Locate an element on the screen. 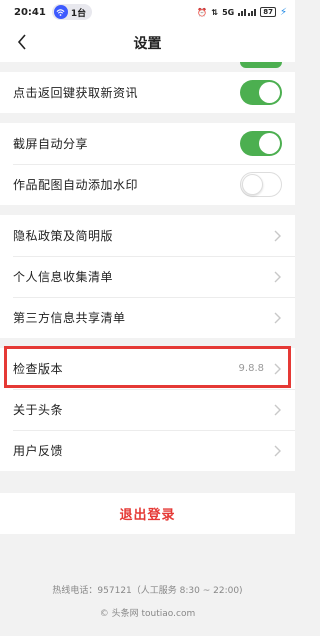 Image resolution: width=320 pixels, height=636 pixels. battery-level: 87 is located at coordinates (268, 12).